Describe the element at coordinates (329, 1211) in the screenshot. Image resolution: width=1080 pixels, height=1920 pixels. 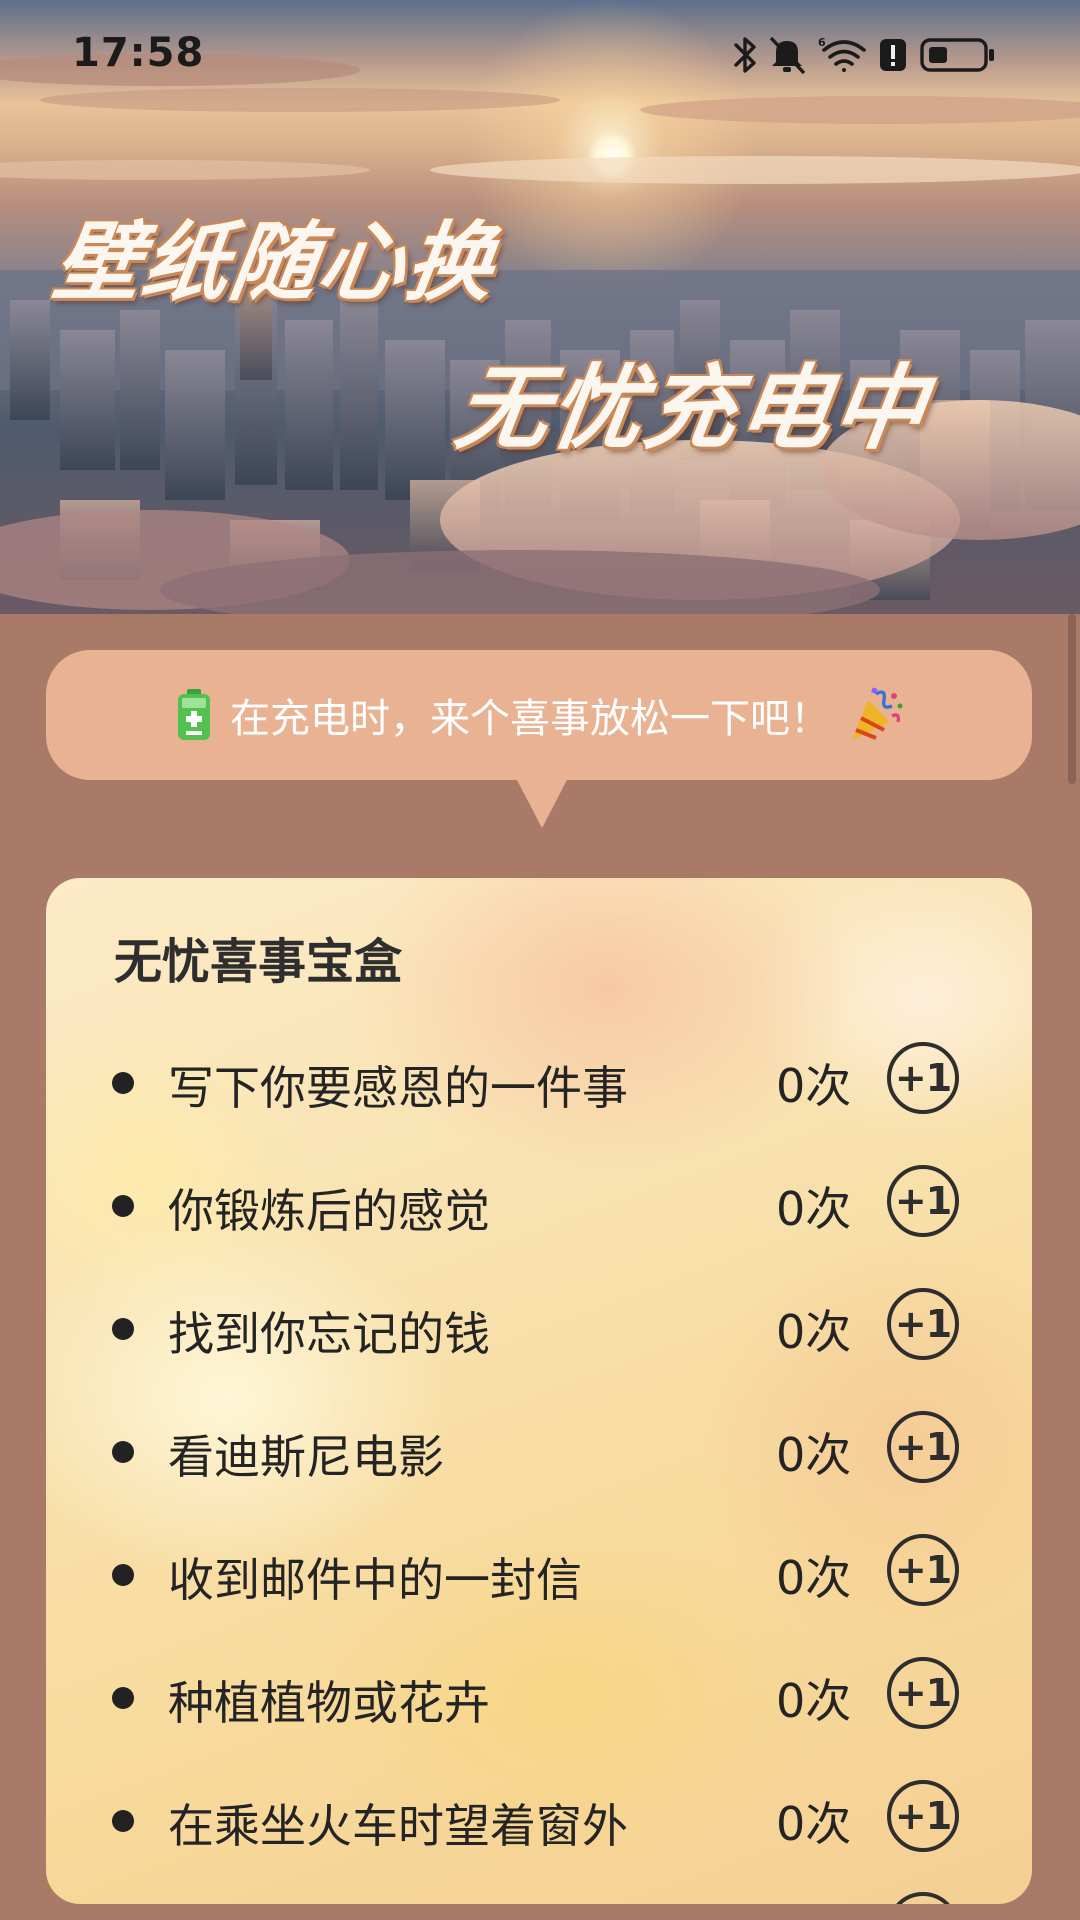
I see `item-label: 你锻炼后的感觉` at that location.